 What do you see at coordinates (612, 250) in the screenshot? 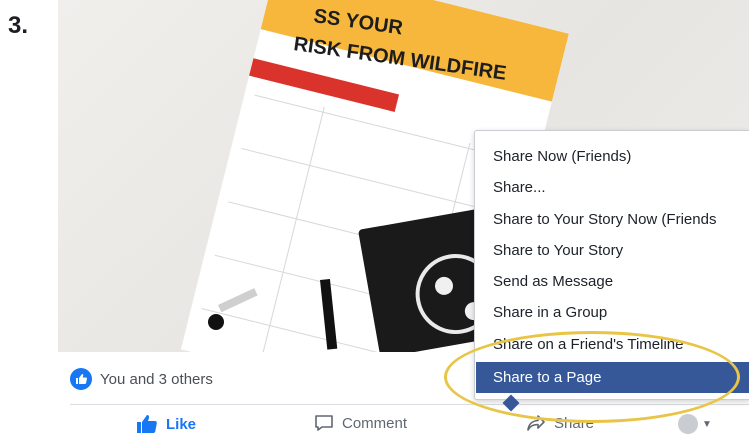
I see `menu-item-share-to-story: Share to Your Story` at bounding box center [612, 250].